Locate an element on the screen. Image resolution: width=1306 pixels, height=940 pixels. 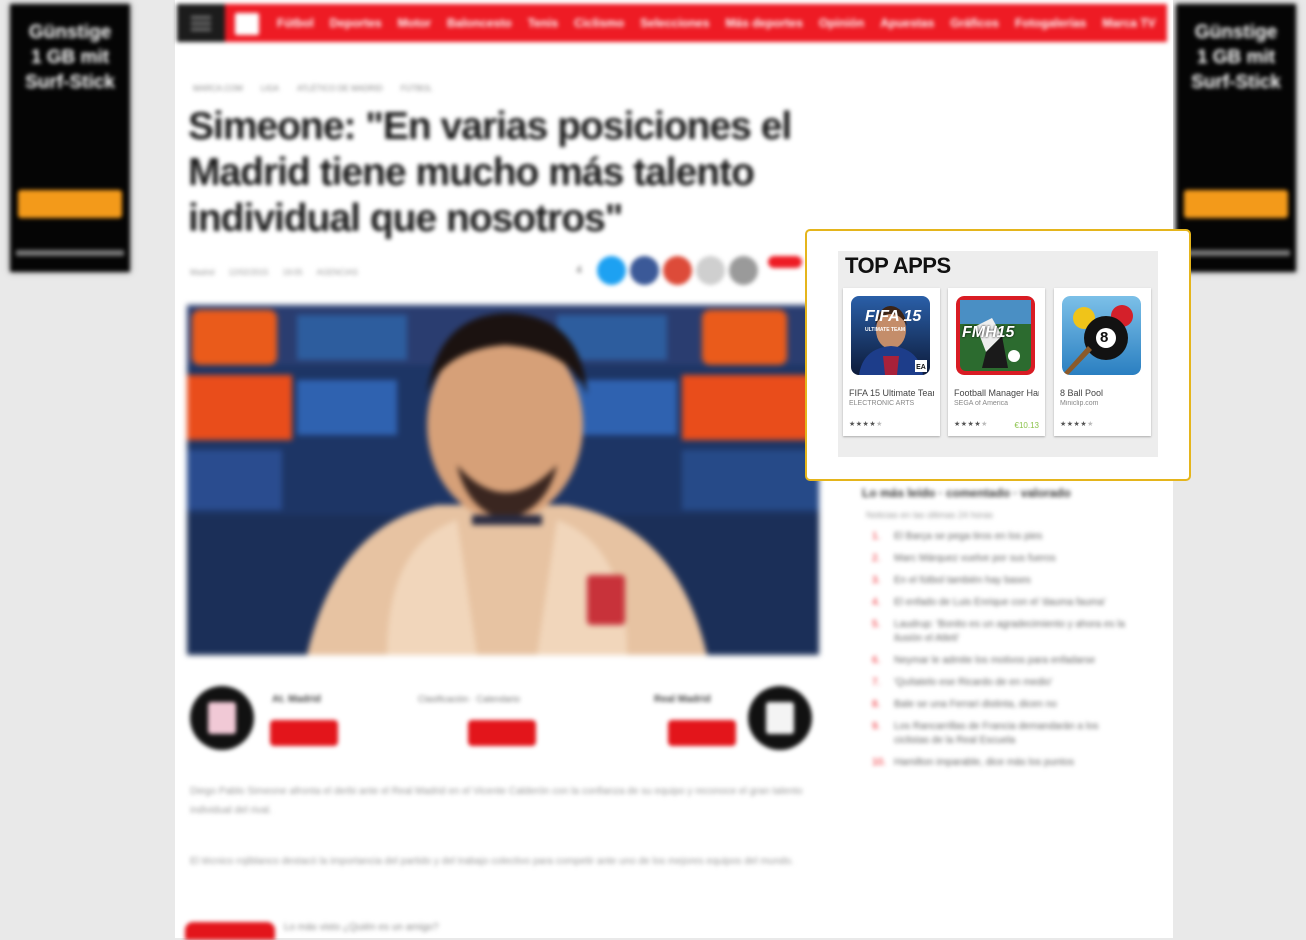
list-item-text: En el fútbol también hay bases is located at coordinates (962, 580).